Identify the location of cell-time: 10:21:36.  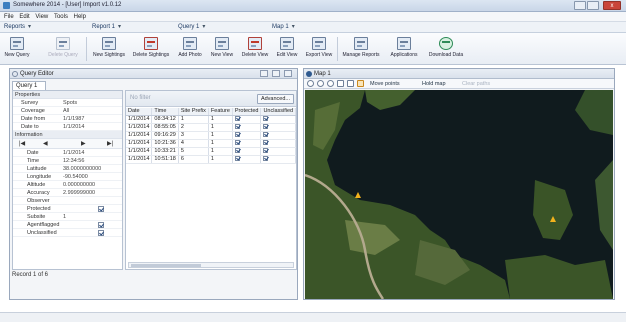
(165, 143).